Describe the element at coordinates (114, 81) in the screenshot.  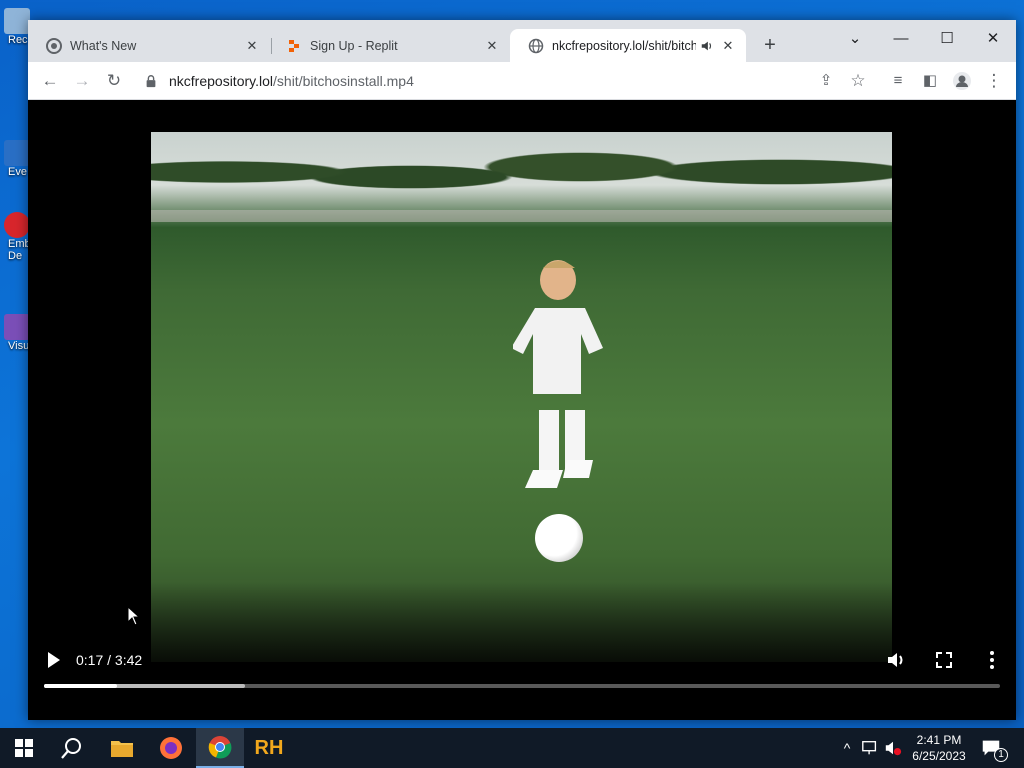
I see `reload-button: ↻` at that location.